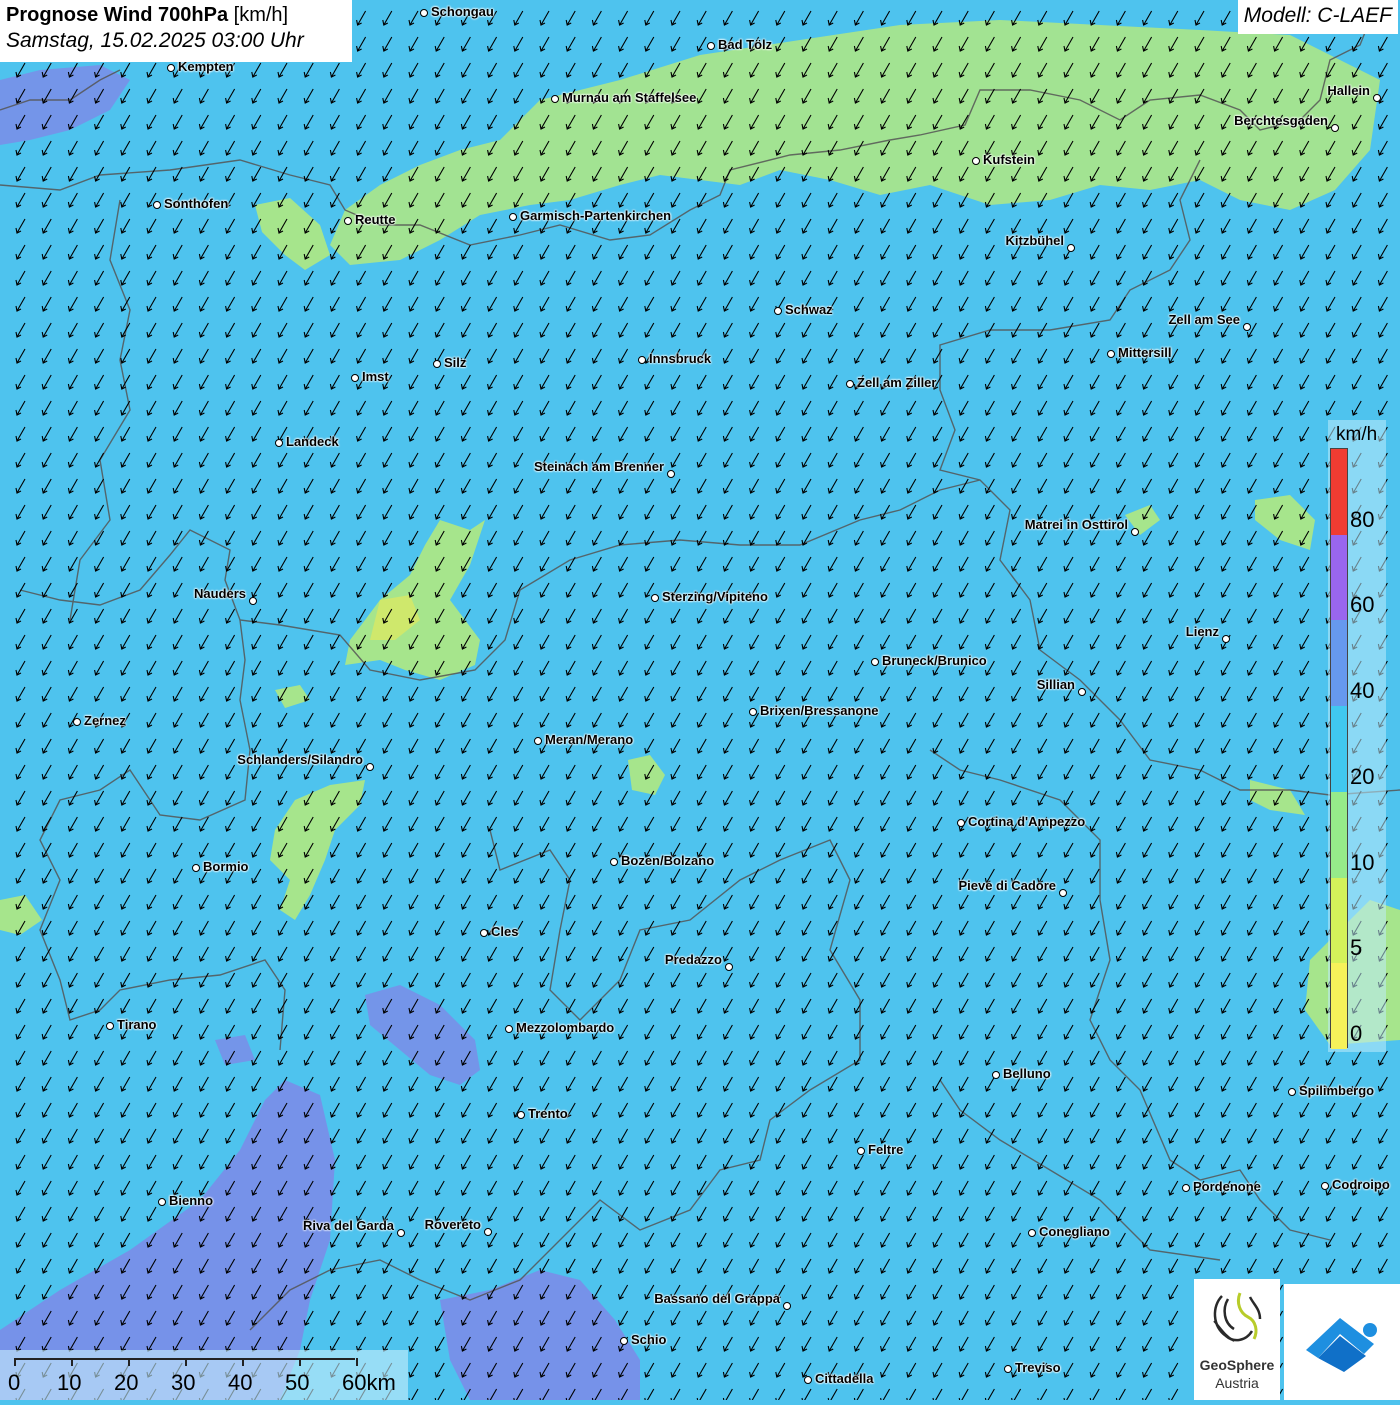  What do you see at coordinates (452, 1224) in the screenshot?
I see `city-label: Rovereto` at bounding box center [452, 1224].